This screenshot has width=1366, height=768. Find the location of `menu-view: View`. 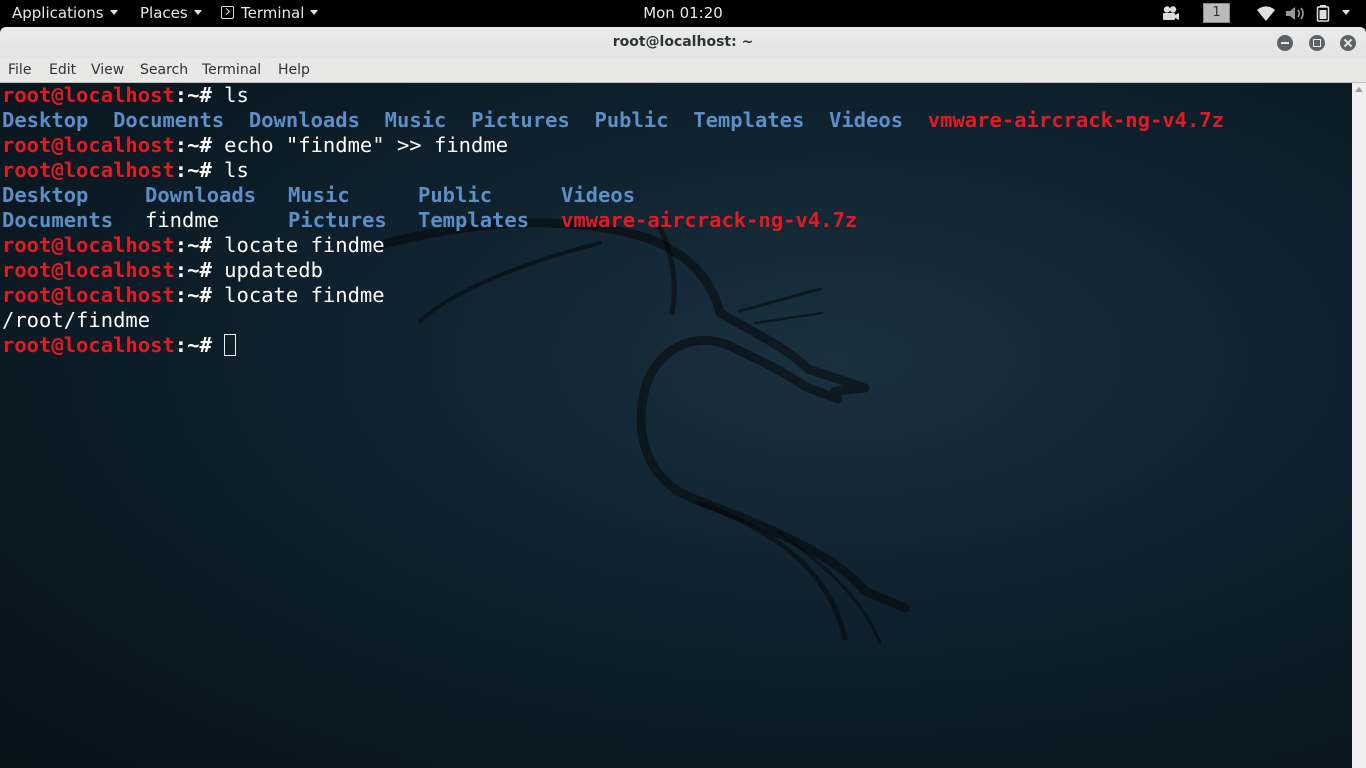

menu-view: View is located at coordinates (107, 70).